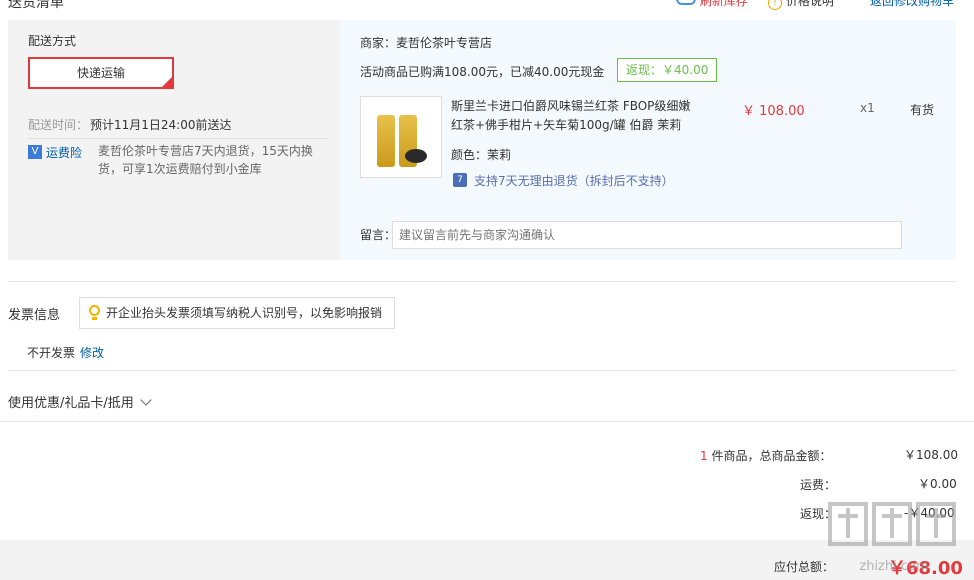  Describe the element at coordinates (818, 485) in the screenshot. I see `shipping-fee-label: 运费：` at that location.